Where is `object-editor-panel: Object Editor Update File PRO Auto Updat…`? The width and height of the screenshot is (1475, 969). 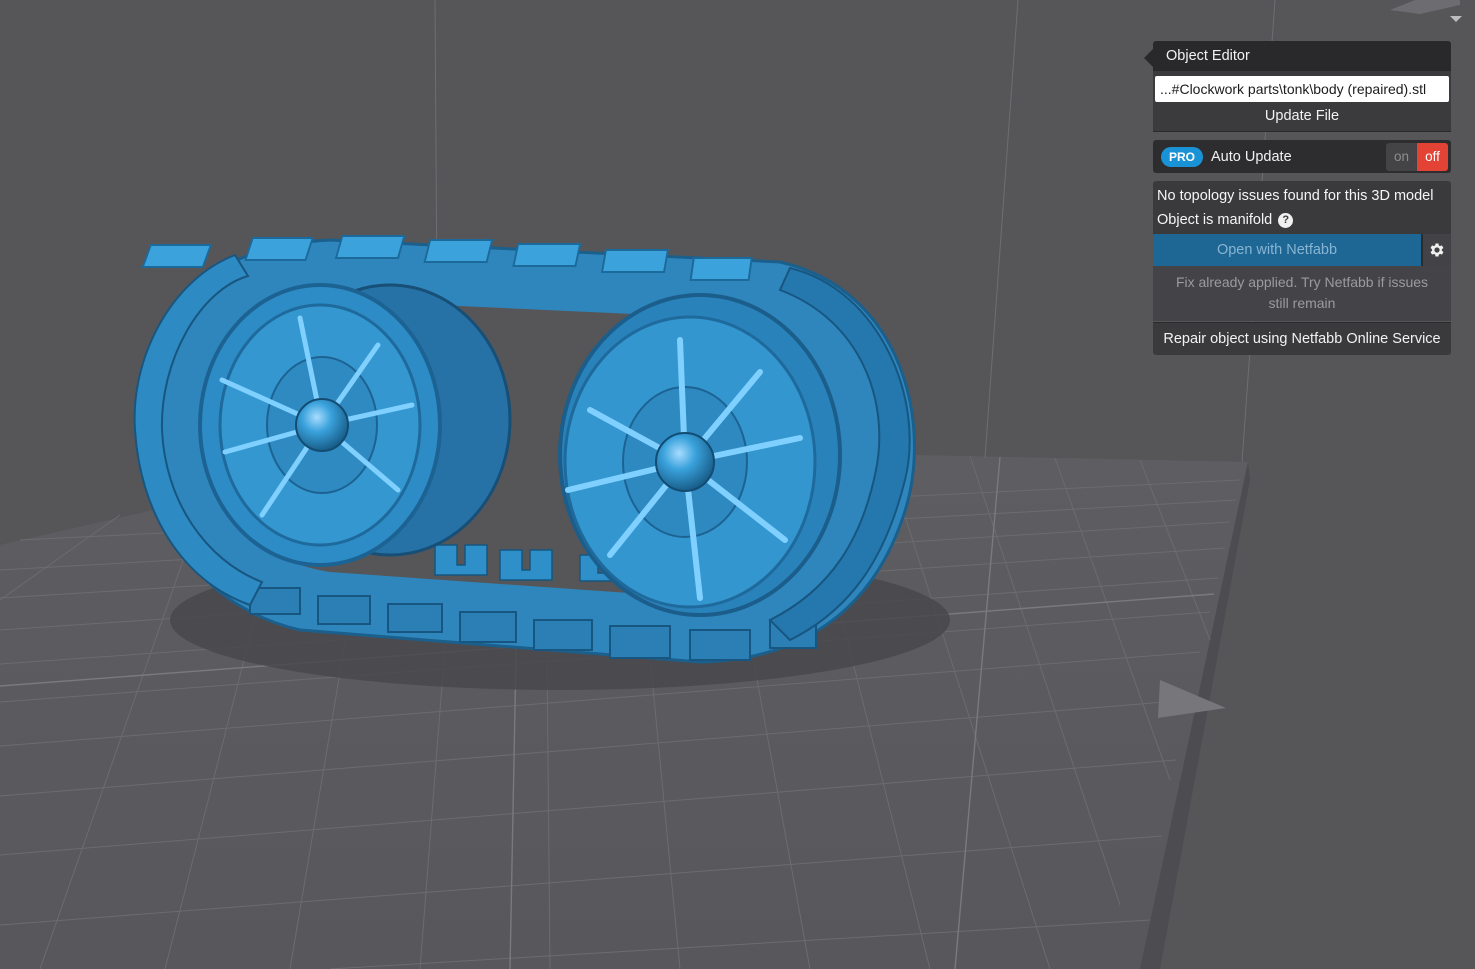
object-editor-panel: Object Editor Update File PRO Auto Updat… is located at coordinates (1297, 198).